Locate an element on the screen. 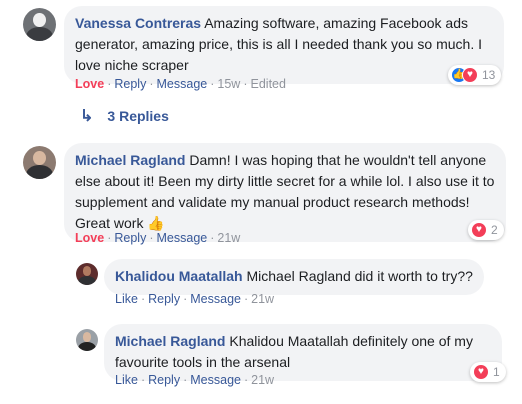  edited-label: Edited is located at coordinates (268, 84).